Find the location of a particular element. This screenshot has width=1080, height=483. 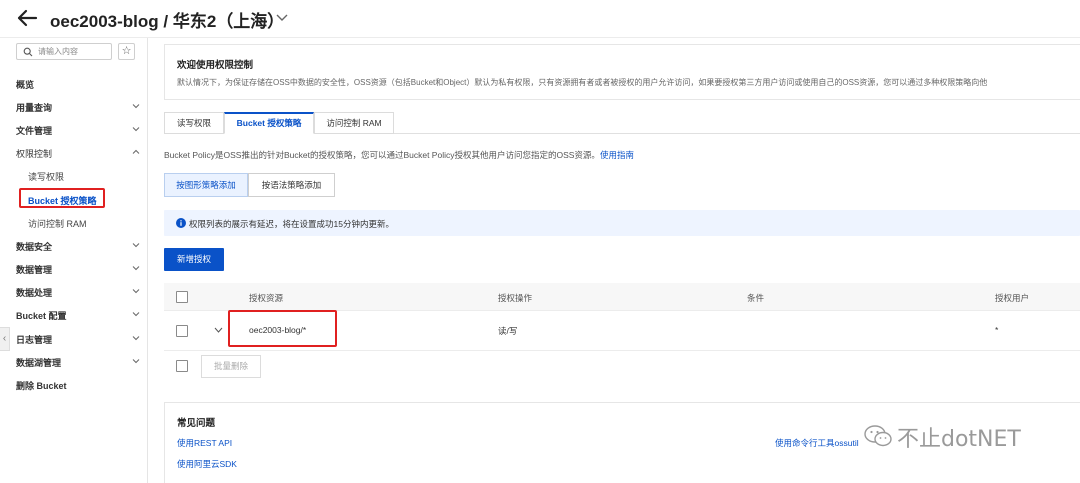

page-title: oec2003-blog / 华东2（上海） is located at coordinates (167, 21).